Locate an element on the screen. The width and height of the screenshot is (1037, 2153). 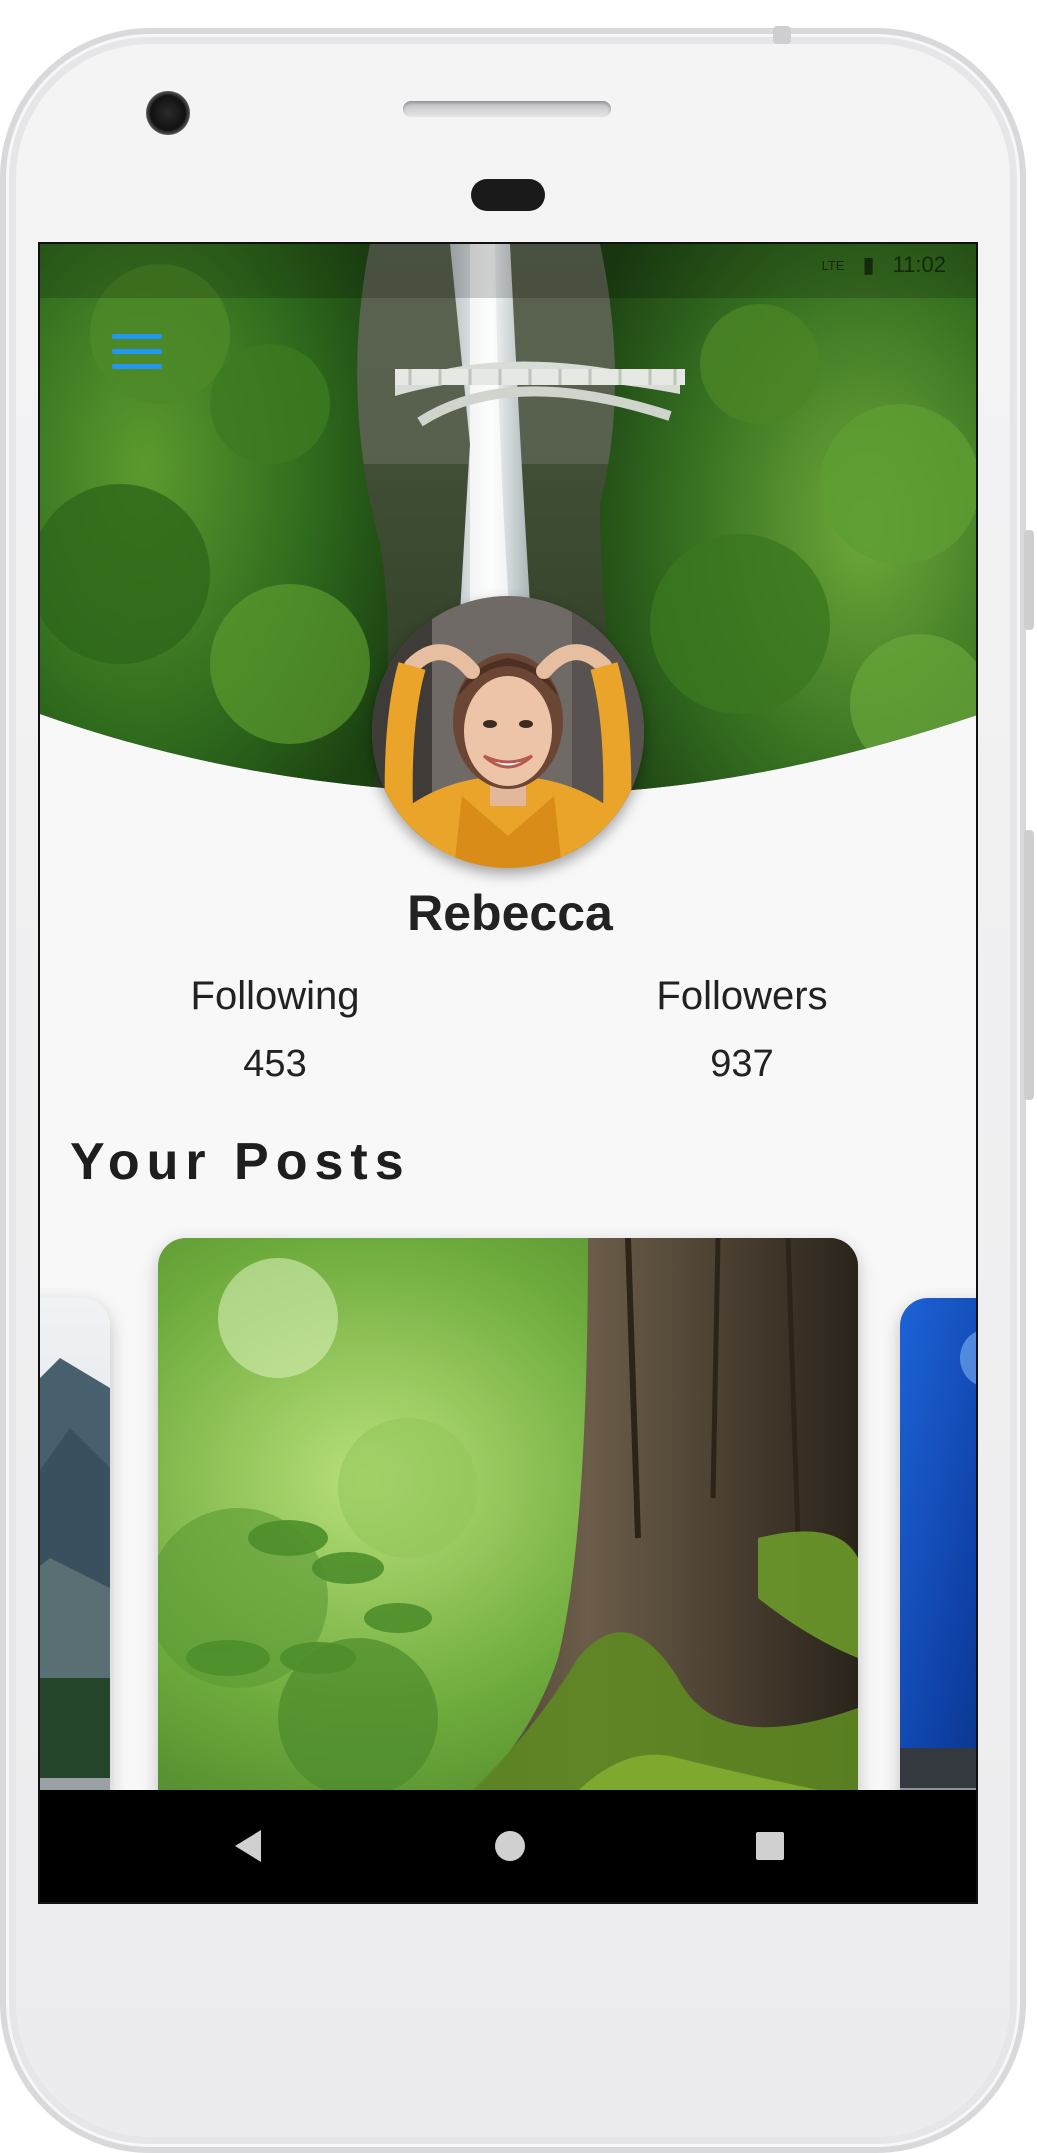
followers-stat: Followers 937 is located at coordinates (742, 1030).